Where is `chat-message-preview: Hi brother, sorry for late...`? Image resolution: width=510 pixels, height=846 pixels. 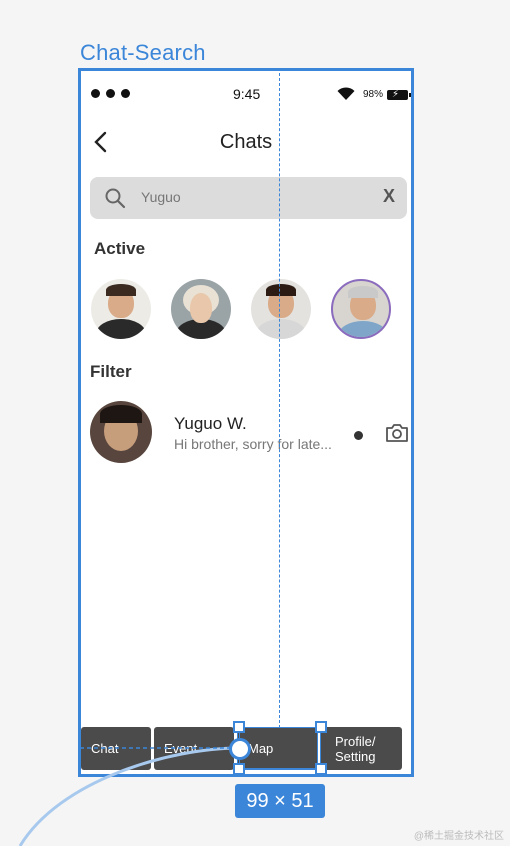 chat-message-preview: Hi brother, sorry for late... is located at coordinates (253, 444).